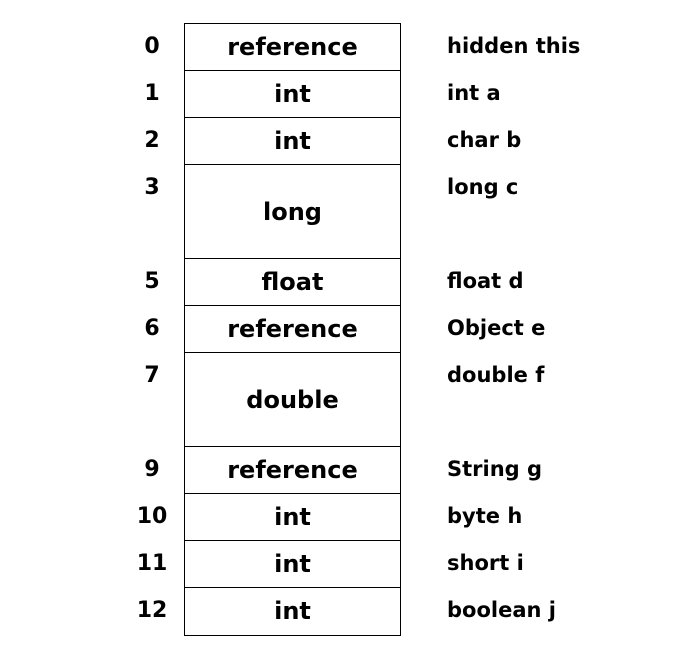 The width and height of the screenshot is (688, 660). Describe the element at coordinates (152, 140) in the screenshot. I see `slot-index: 2` at that location.